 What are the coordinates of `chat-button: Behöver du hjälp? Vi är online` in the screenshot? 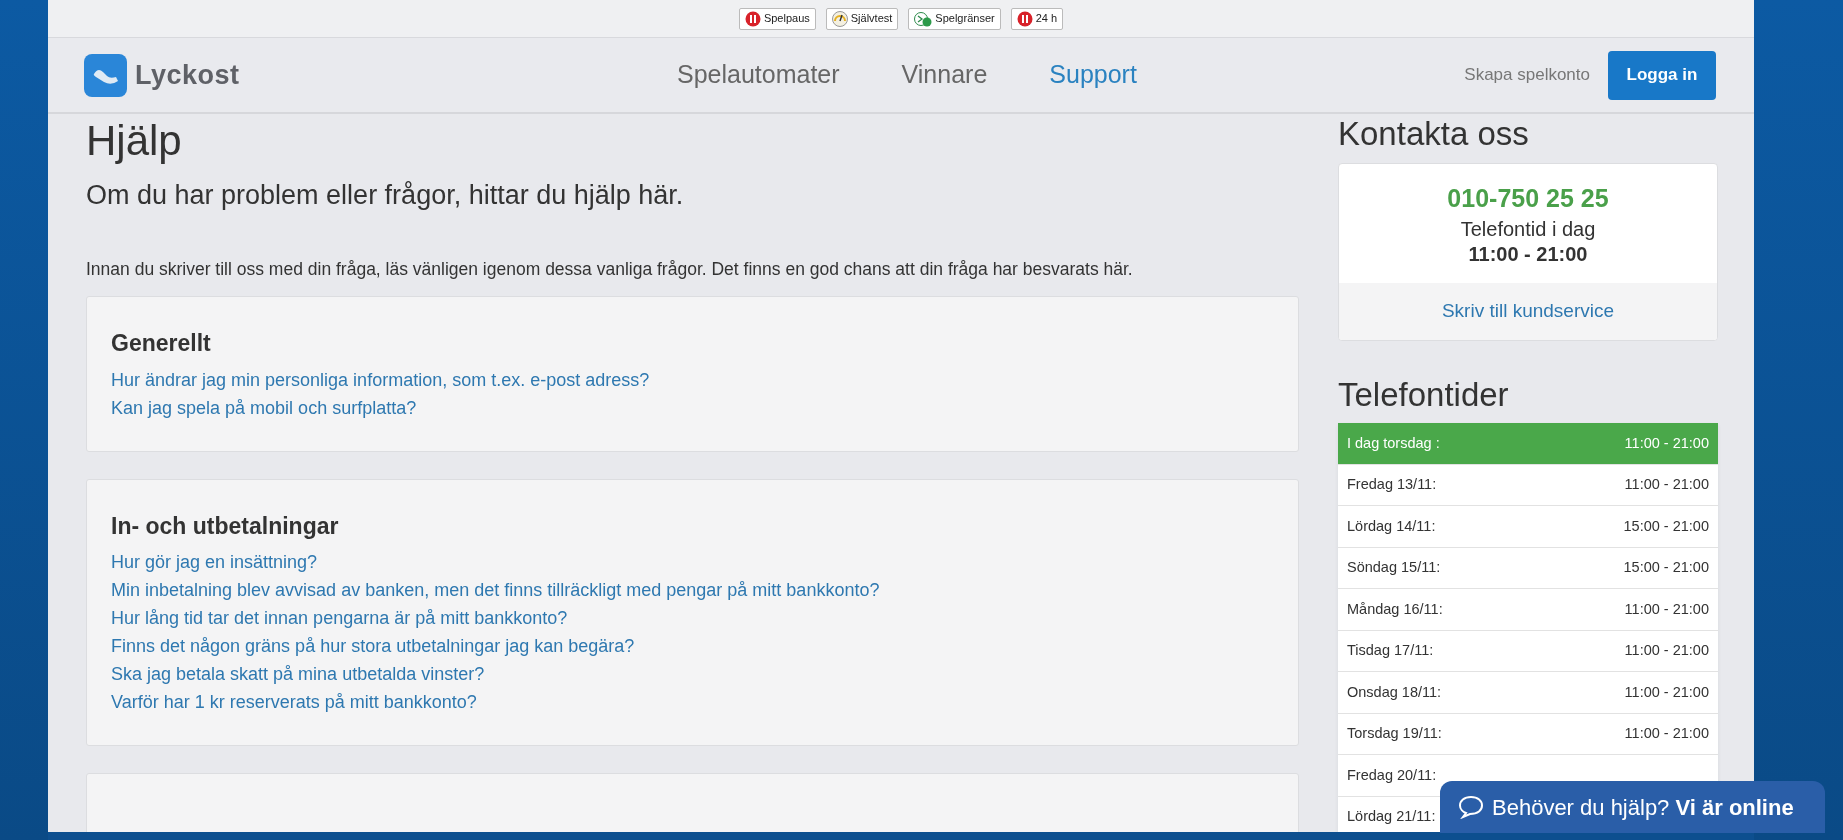 It's located at (1632, 807).